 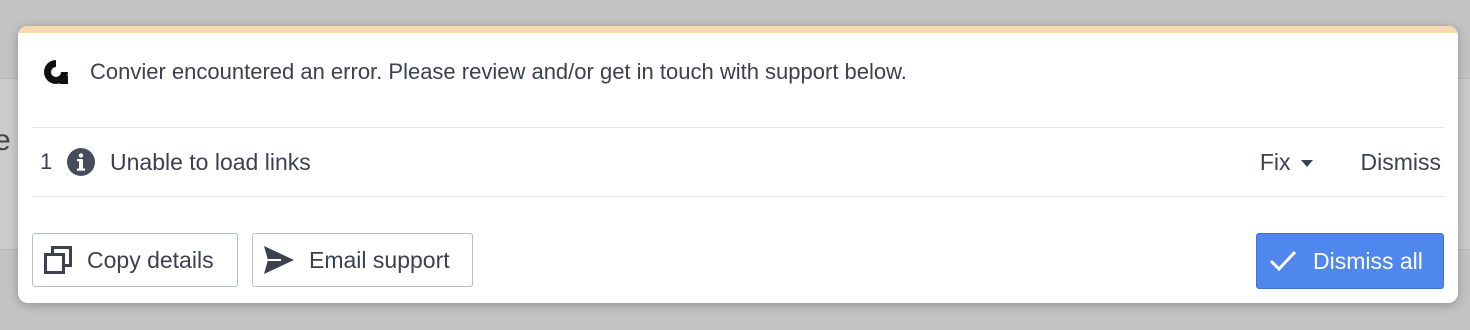 I want to click on fix-label: Fix, so click(x=1275, y=161).